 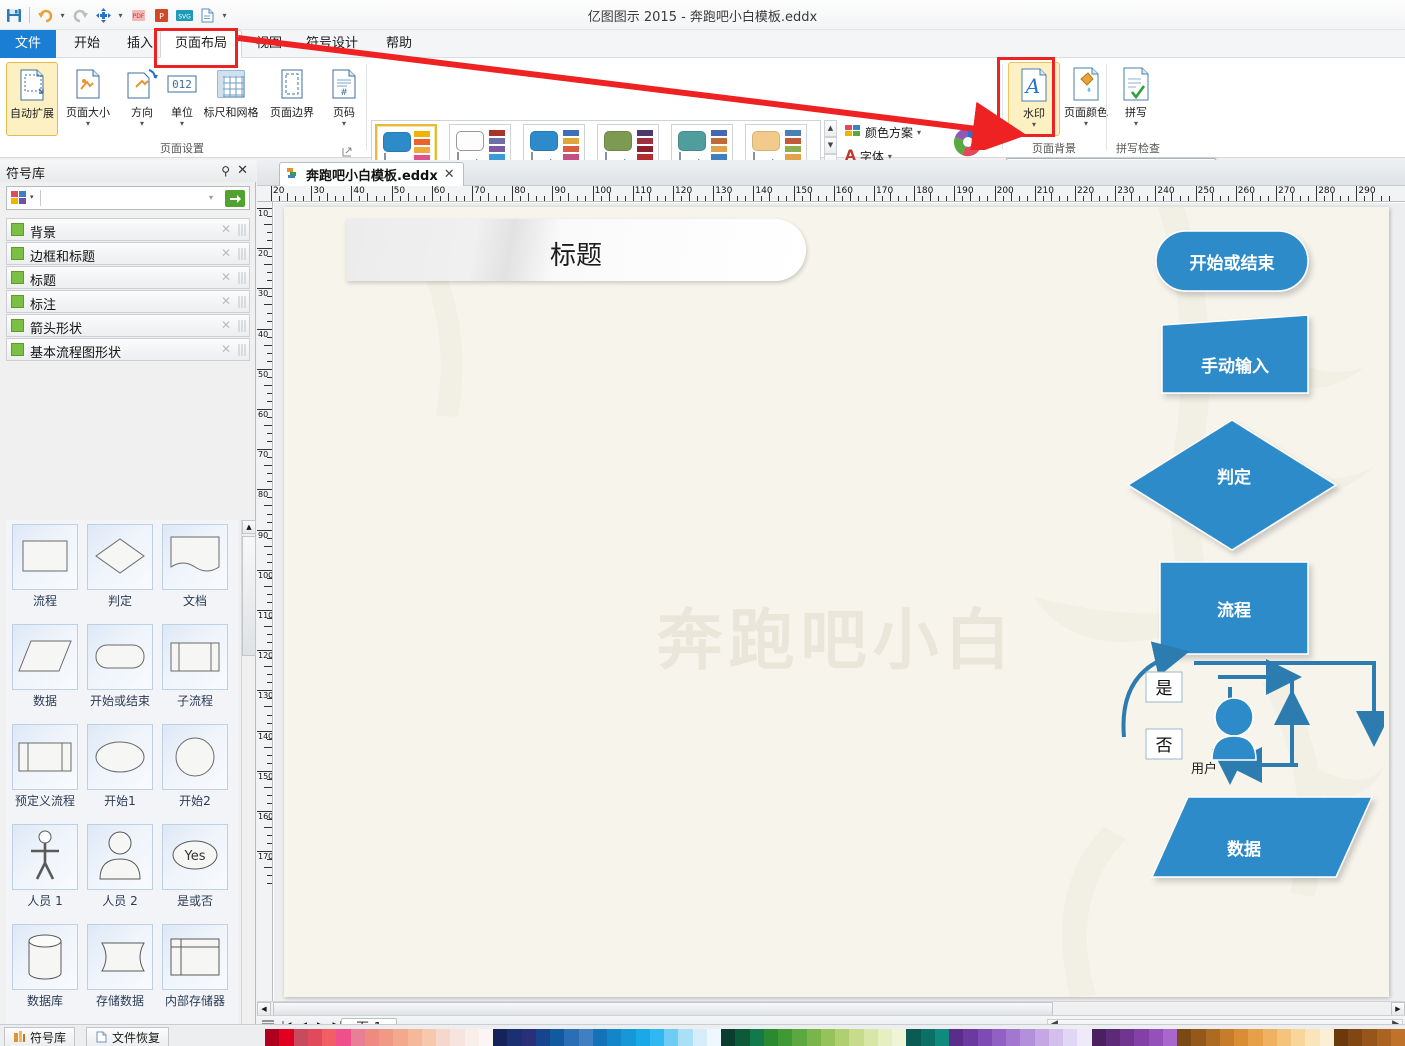 What do you see at coordinates (292, 99) in the screenshot?
I see `page-border-button: 页面边界` at bounding box center [292, 99].